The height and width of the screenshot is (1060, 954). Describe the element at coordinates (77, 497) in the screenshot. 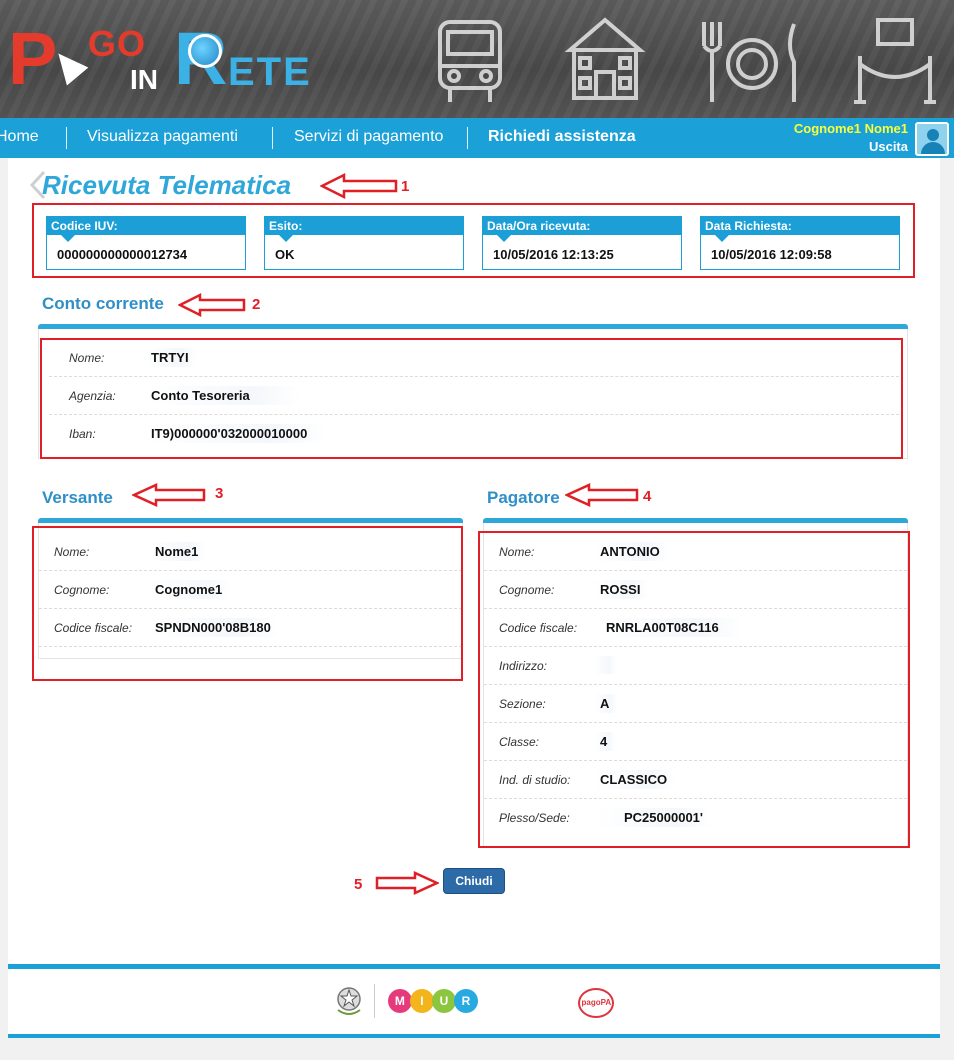

I see `versante-title: Versante` at that location.